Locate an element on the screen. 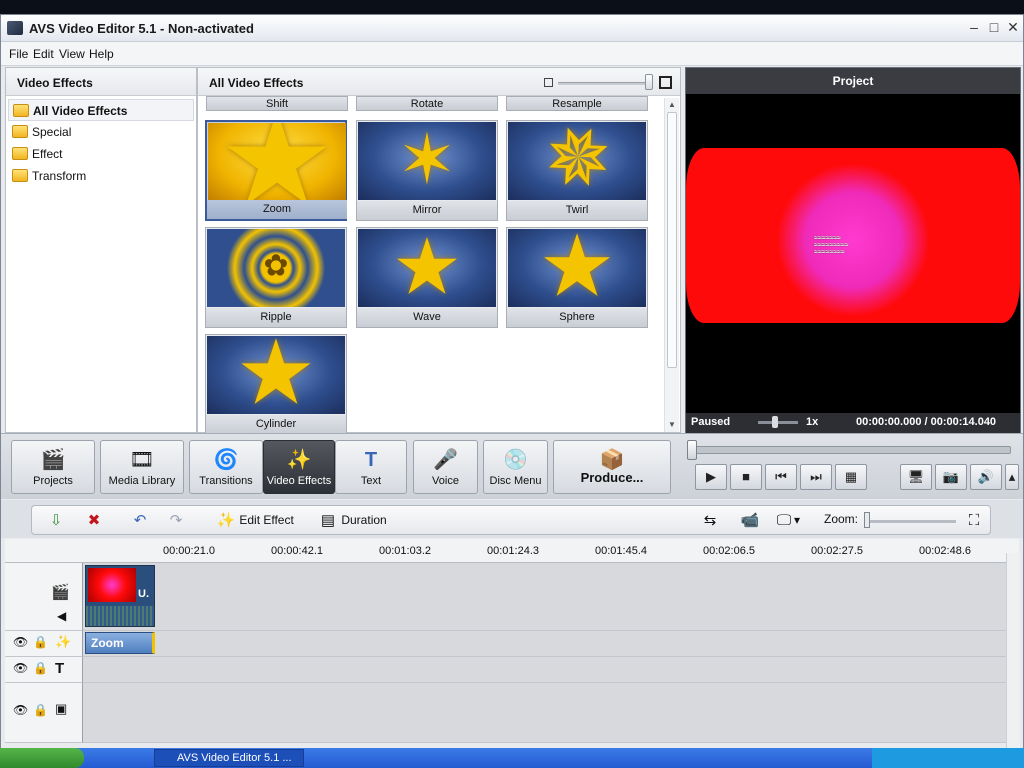 This screenshot has height=768, width=1024. clip-audio-waveform is located at coordinates (120, 616).